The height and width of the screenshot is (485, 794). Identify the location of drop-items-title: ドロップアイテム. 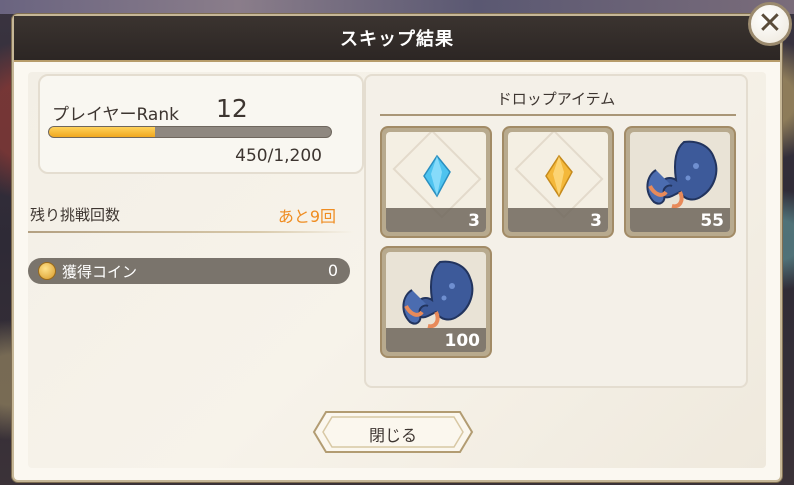
(556, 99).